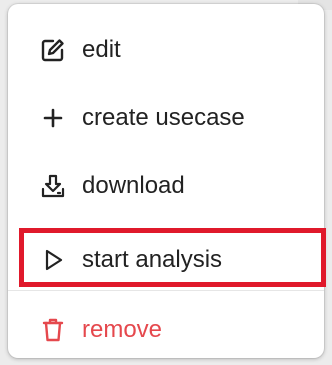 The height and width of the screenshot is (365, 332). Describe the element at coordinates (166, 290) in the screenshot. I see `menu-divider` at that location.